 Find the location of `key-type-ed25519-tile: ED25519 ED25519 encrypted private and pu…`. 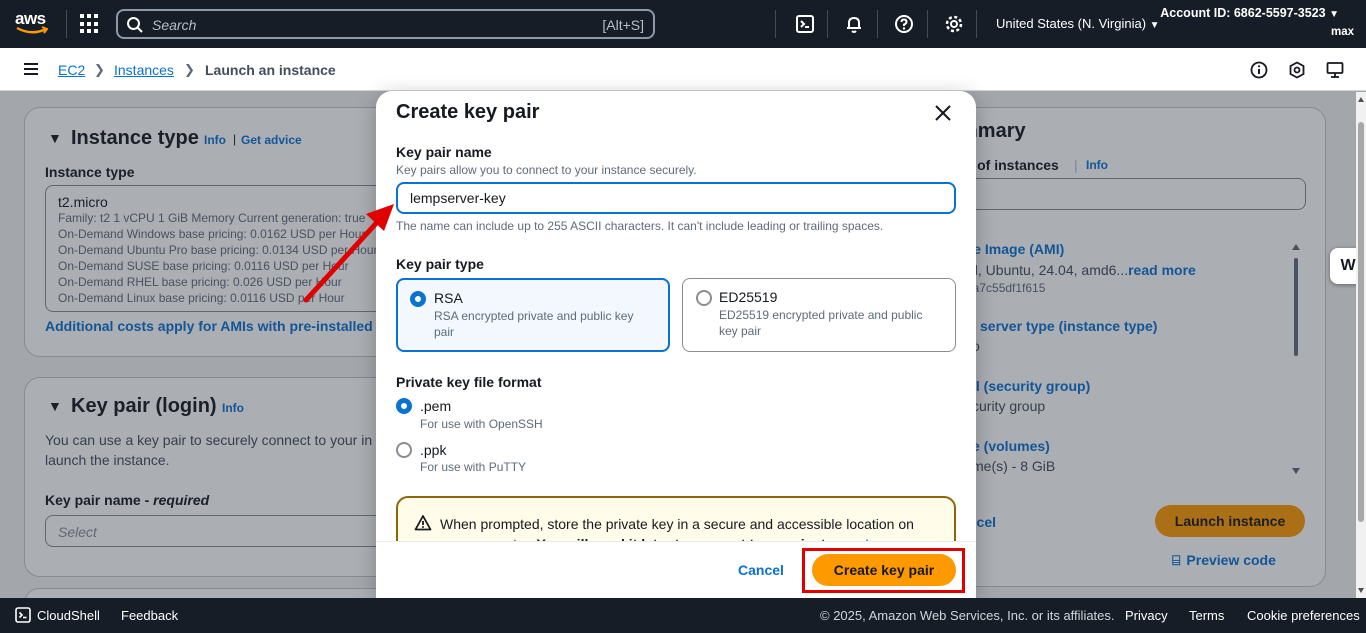

key-type-ed25519-tile: ED25519 ED25519 encrypted private and pu… is located at coordinates (819, 315).